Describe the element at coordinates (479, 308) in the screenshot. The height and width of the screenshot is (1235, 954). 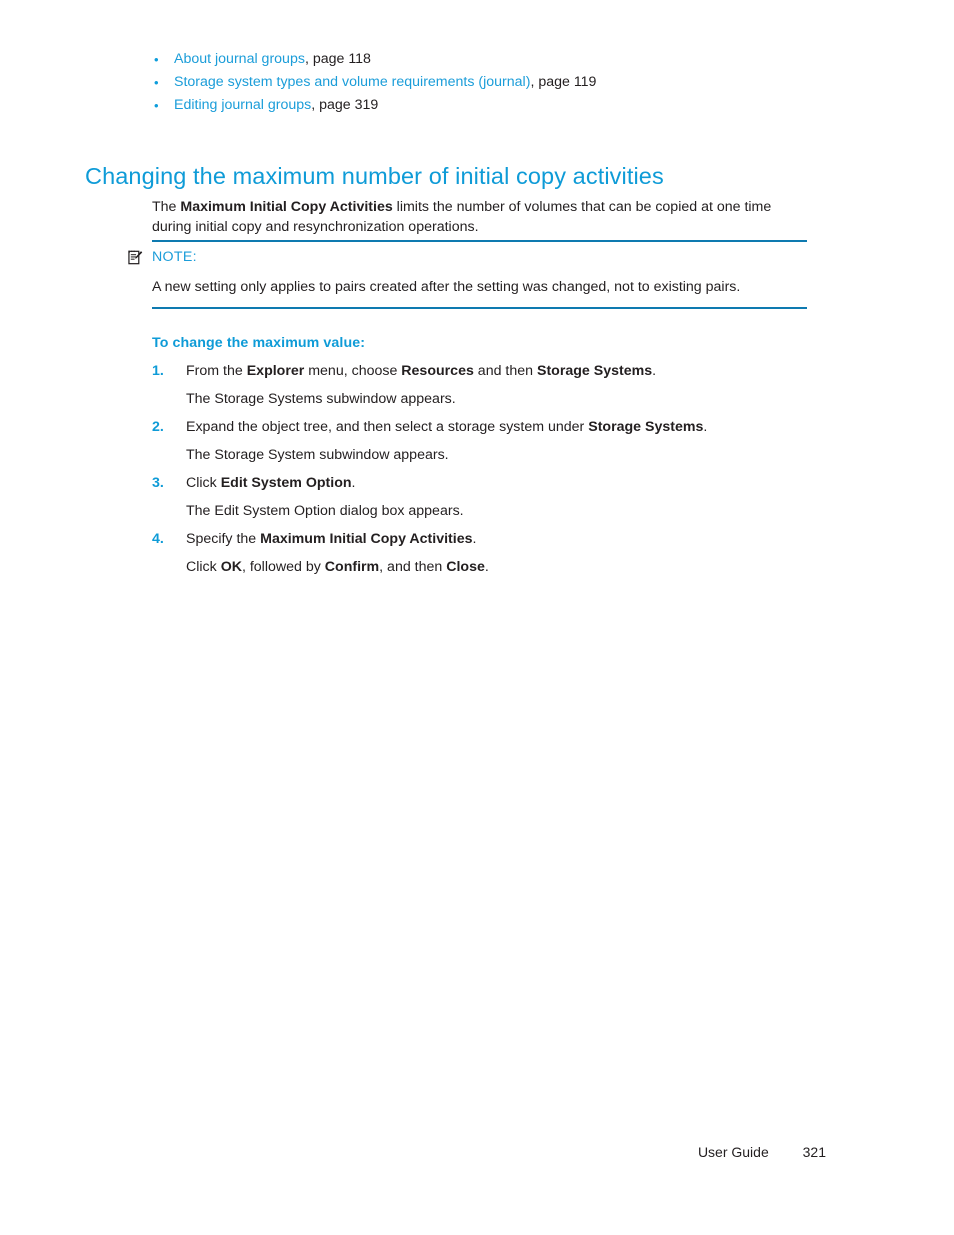
I see `note-bottom-rule` at that location.